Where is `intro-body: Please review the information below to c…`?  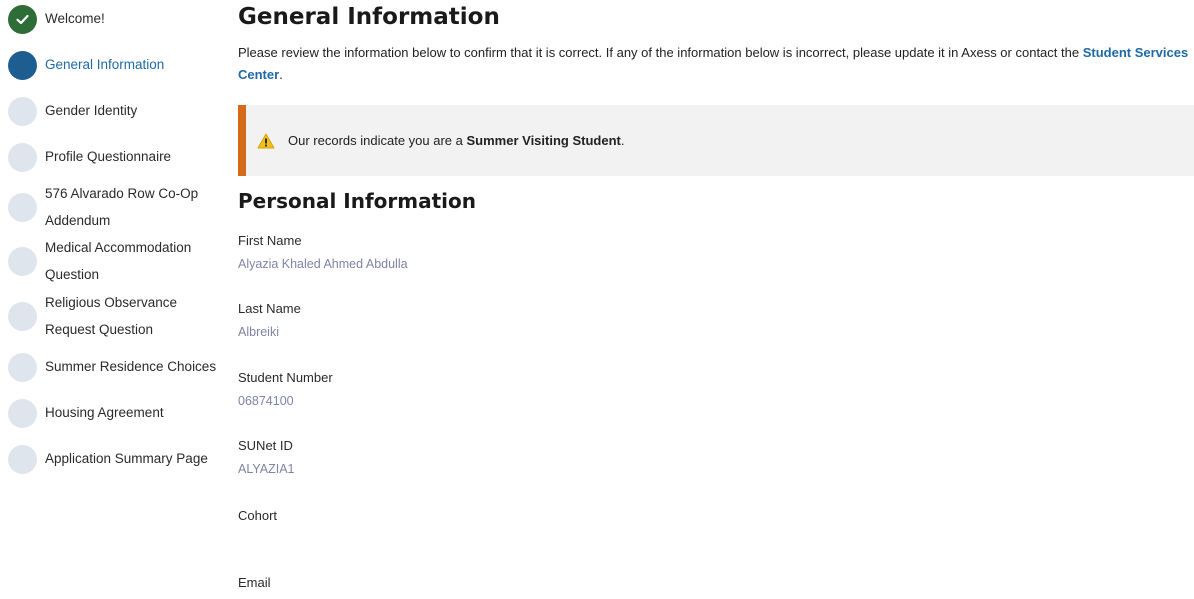
intro-body: Please review the information below to c… is located at coordinates (659, 52).